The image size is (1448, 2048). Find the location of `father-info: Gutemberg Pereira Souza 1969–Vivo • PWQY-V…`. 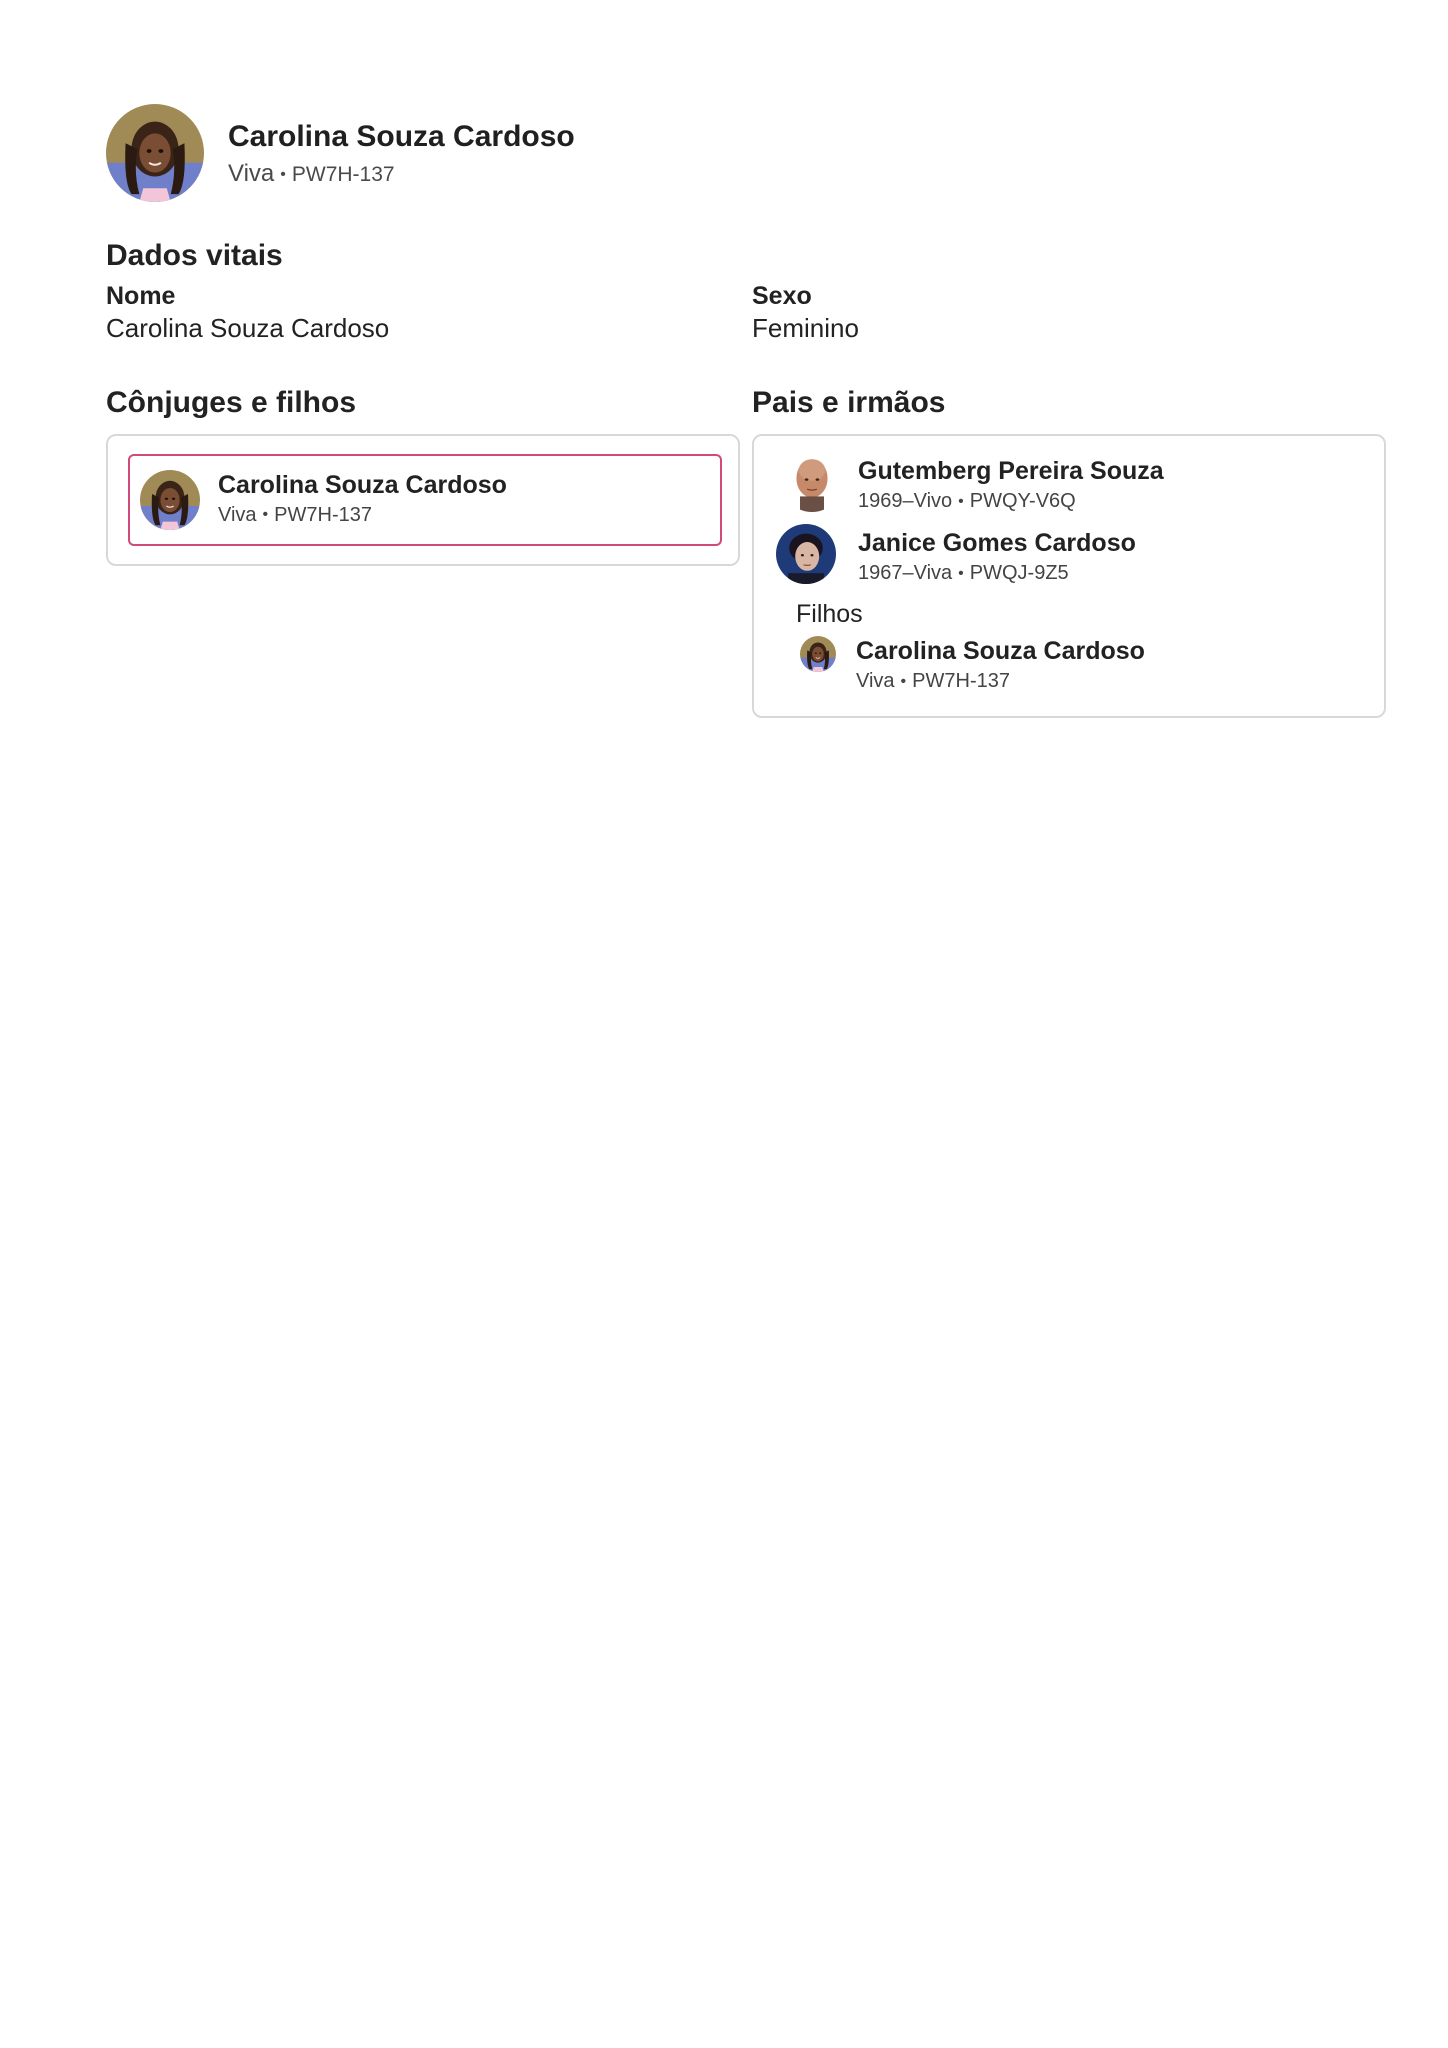

father-info: Gutemberg Pereira Souza 1969–Vivo • PWQY-V… is located at coordinates (1011, 484).